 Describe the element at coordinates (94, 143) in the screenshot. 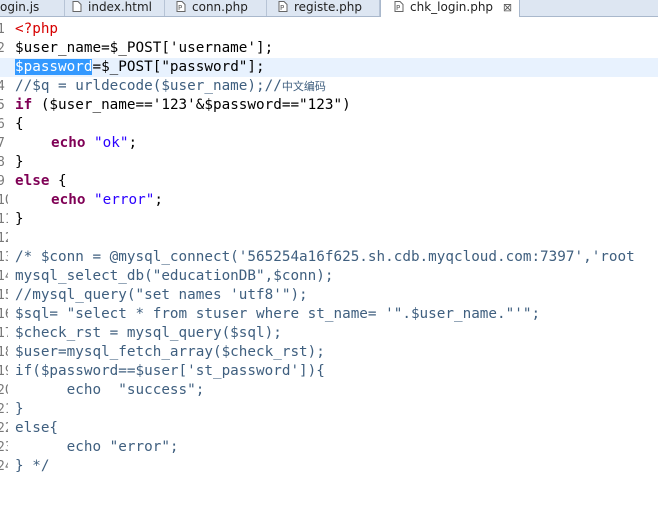

I see `code-line: echo "ok";` at that location.